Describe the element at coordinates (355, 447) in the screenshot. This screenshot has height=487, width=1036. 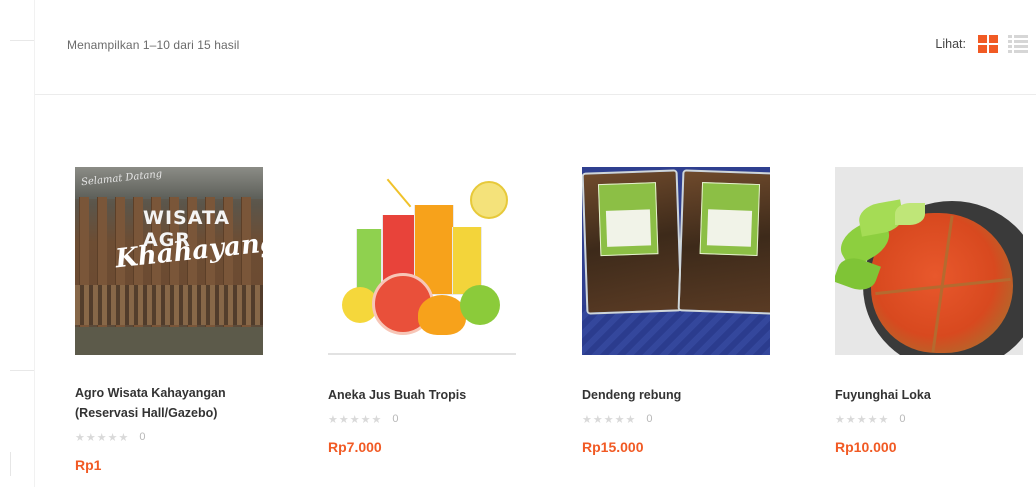
I see `product-price: Rp7.000` at that location.